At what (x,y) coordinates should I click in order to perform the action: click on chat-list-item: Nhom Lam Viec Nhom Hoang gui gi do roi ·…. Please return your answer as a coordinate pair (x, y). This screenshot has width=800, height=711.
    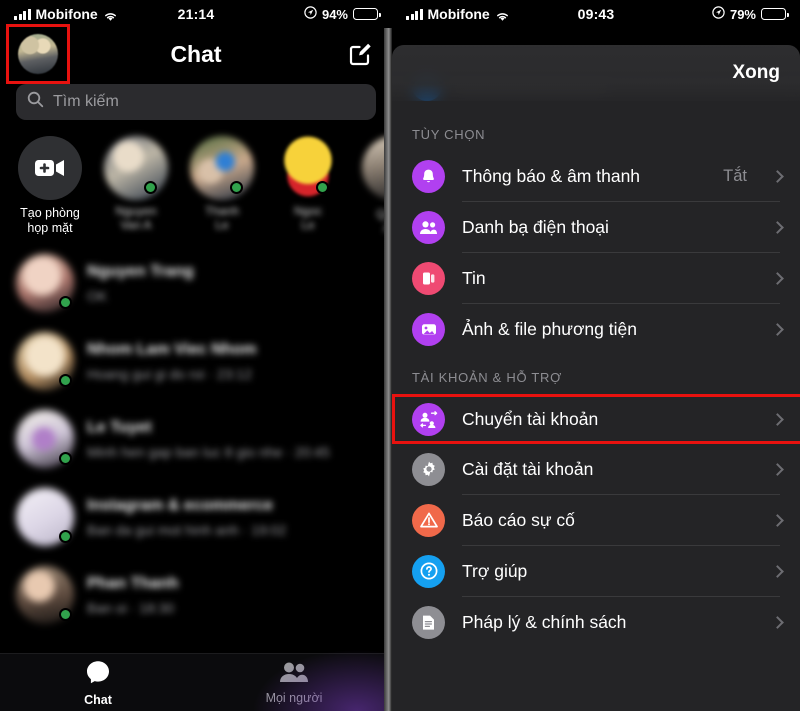
    Looking at the image, I should click on (196, 361).